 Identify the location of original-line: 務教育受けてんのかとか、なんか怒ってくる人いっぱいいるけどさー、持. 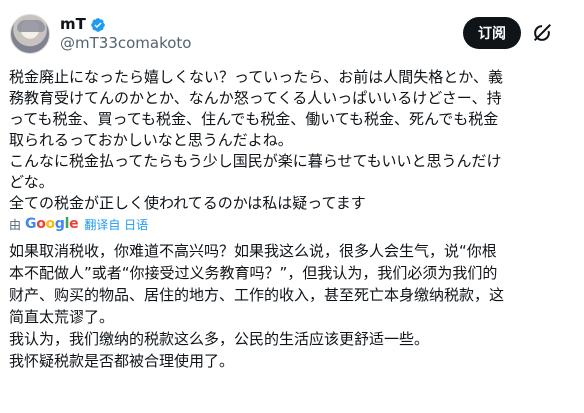
(255, 98).